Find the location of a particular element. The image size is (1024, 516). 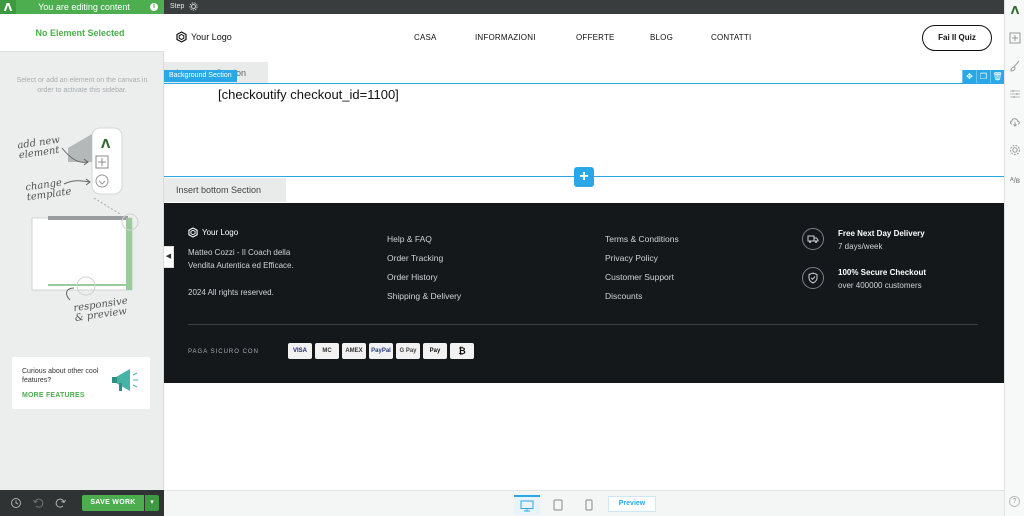

info-icon: i is located at coordinates (154, 7).